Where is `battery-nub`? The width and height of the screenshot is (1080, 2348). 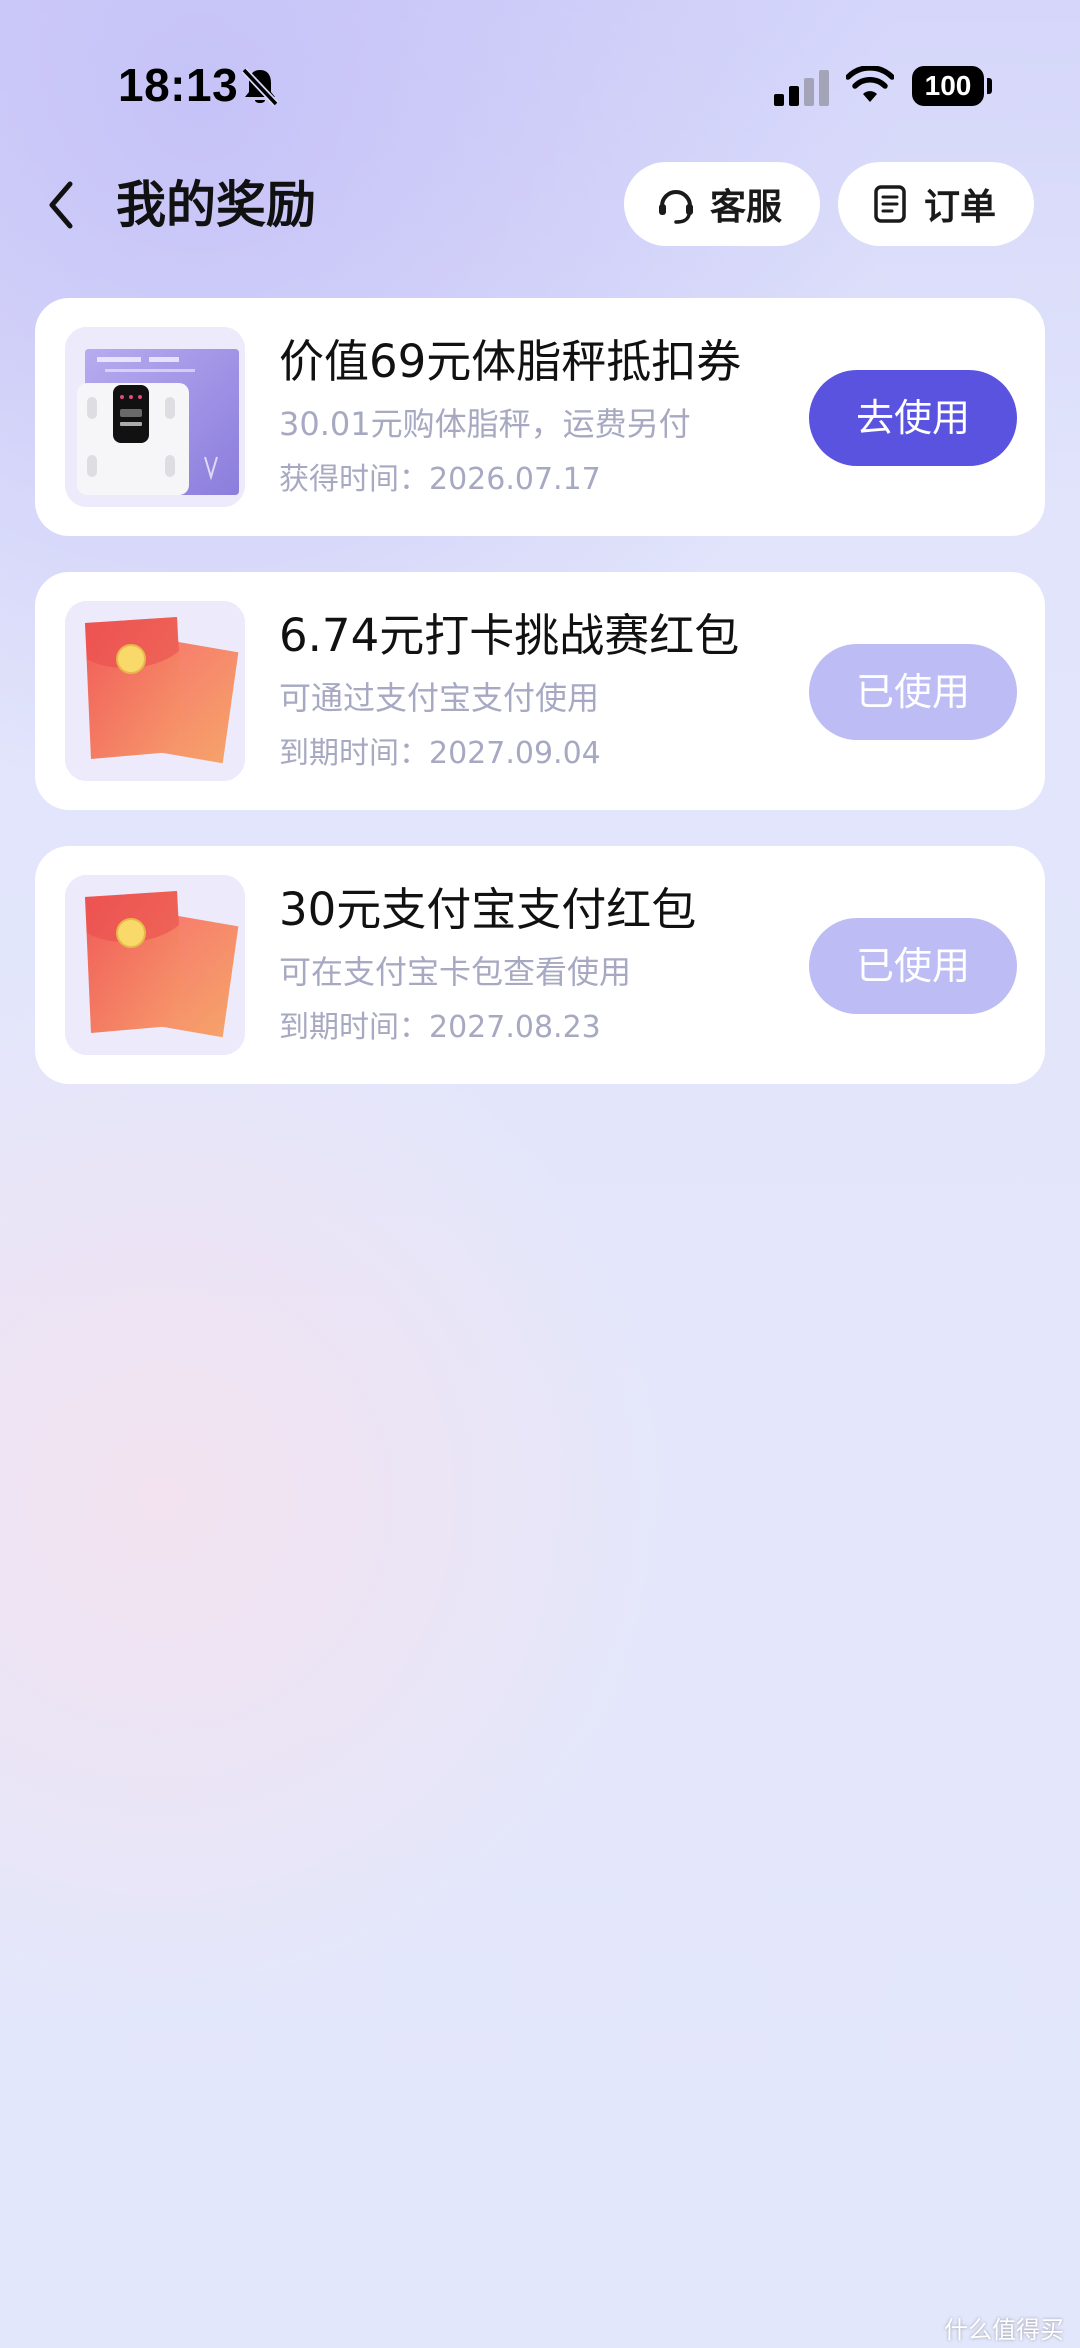 battery-nub is located at coordinates (989, 86).